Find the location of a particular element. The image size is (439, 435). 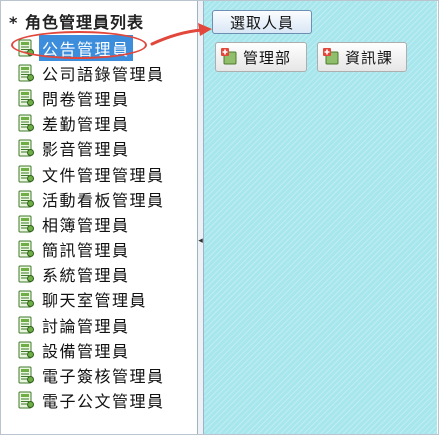

tree-item-label: 電子公文管理員 is located at coordinates (103, 402).